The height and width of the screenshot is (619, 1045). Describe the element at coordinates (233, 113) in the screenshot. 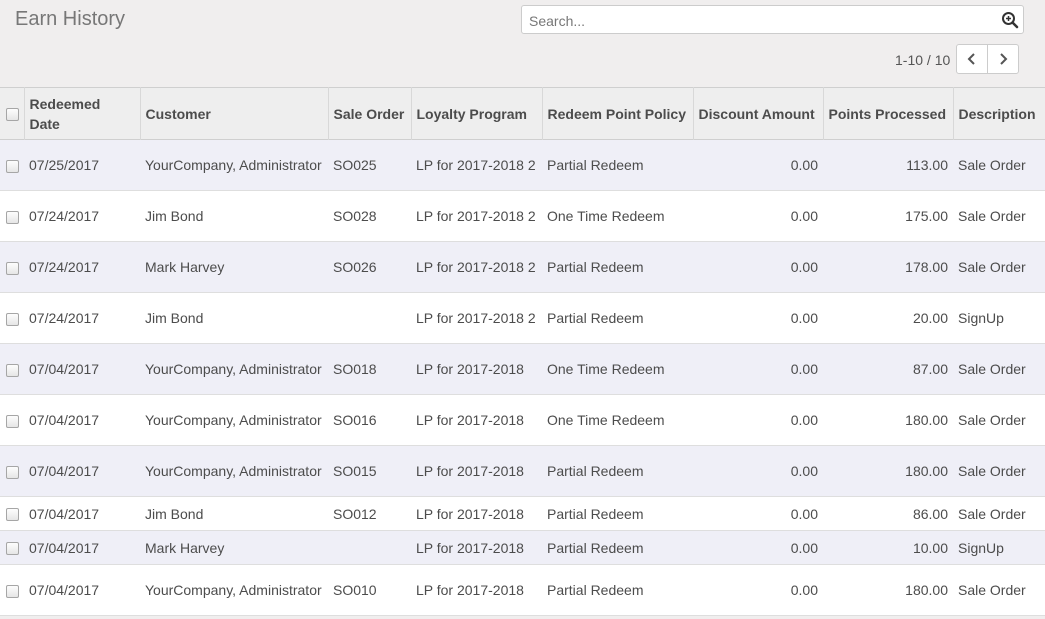

I see `column-header-customer: Customer` at that location.